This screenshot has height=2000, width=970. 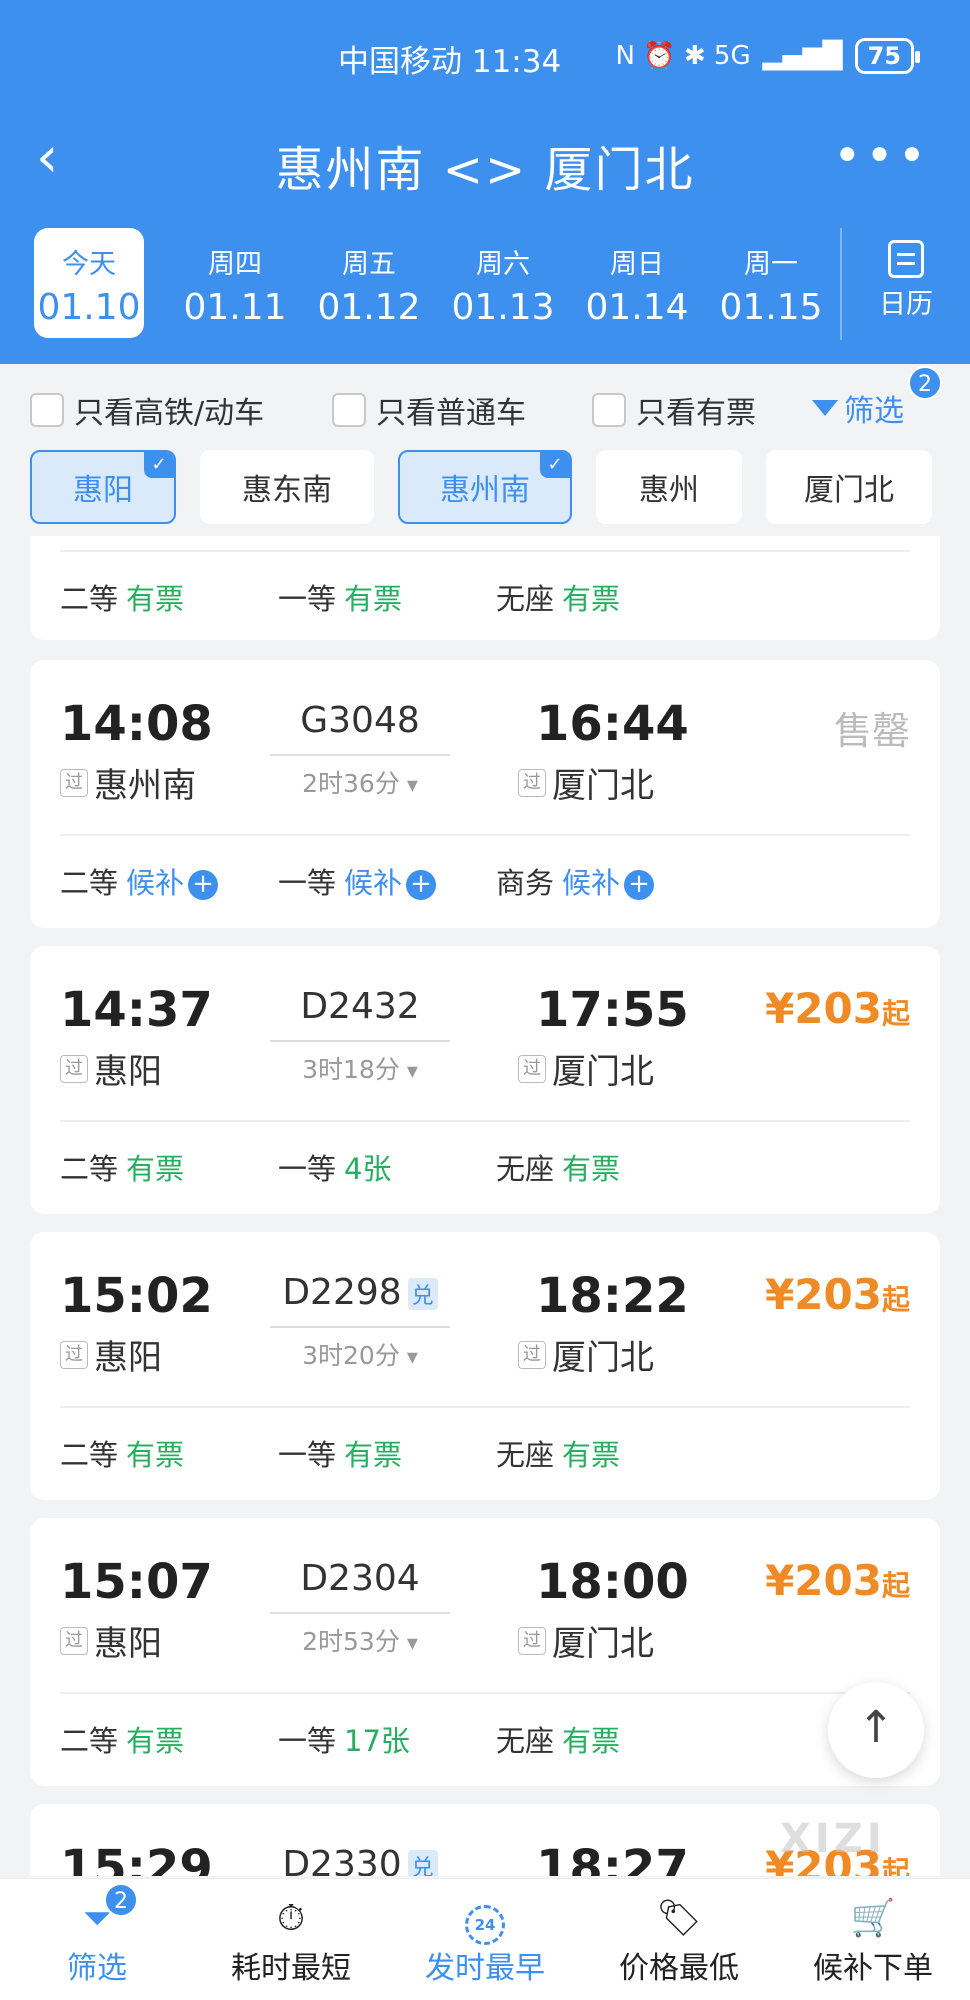 What do you see at coordinates (485, 1968) in the screenshot?
I see `bottom-label: 发时最早` at bounding box center [485, 1968].